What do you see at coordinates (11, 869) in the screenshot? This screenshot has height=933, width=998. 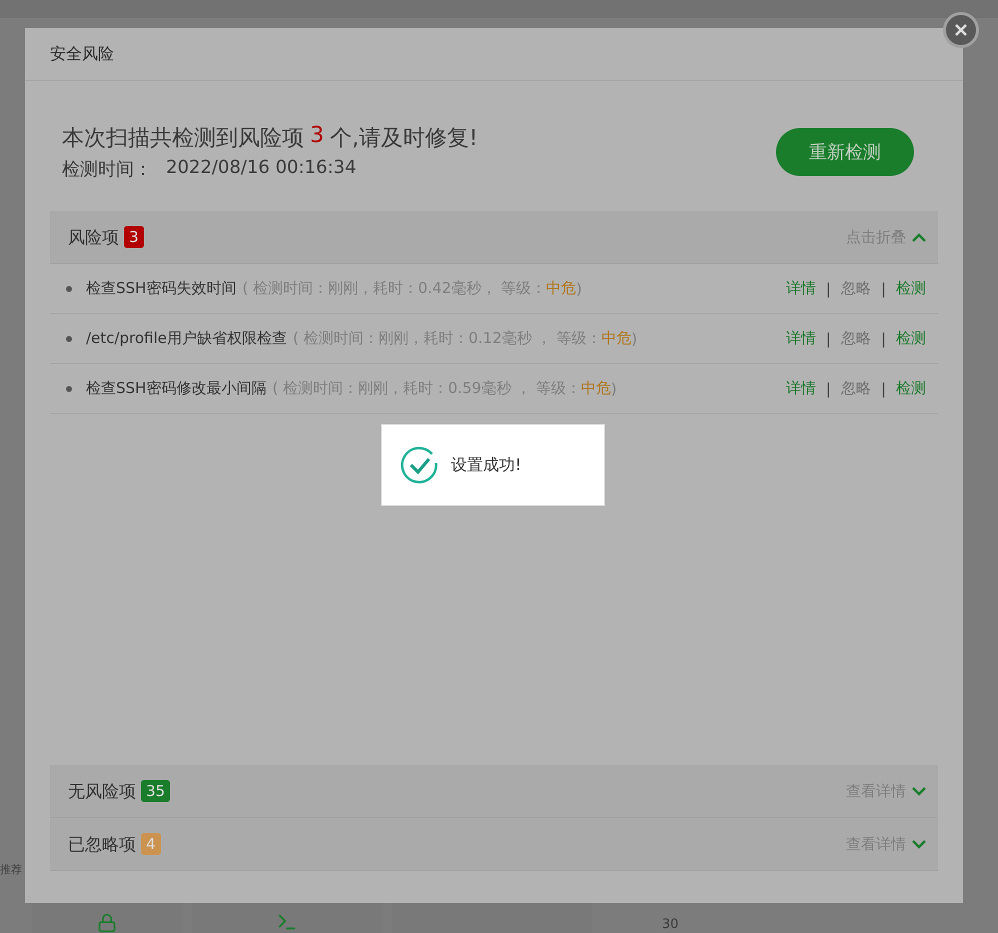 I see `side-label: 推荐` at bounding box center [11, 869].